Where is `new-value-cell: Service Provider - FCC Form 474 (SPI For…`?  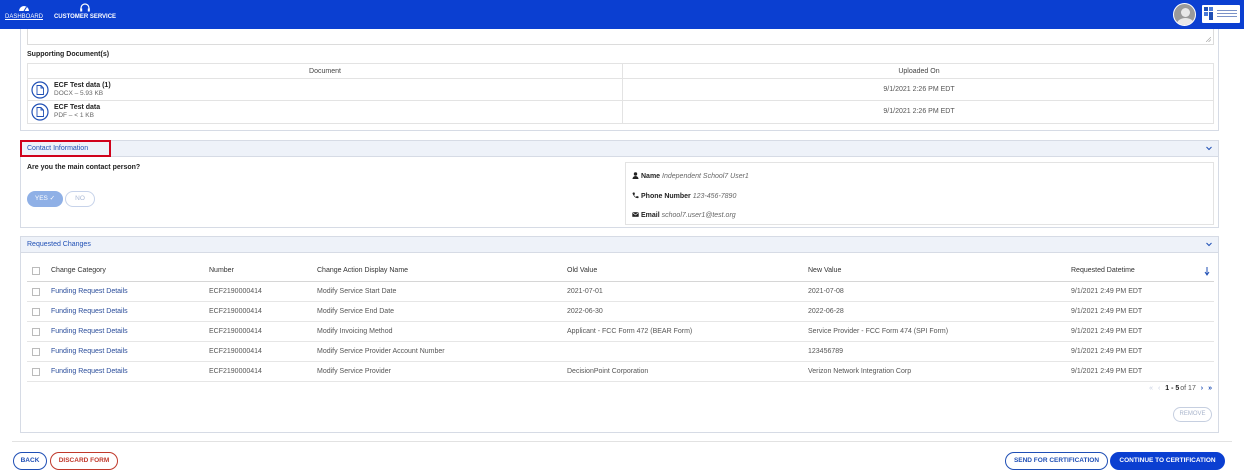
new-value-cell: Service Provider - FCC Form 474 (SPI For… is located at coordinates (878, 331).